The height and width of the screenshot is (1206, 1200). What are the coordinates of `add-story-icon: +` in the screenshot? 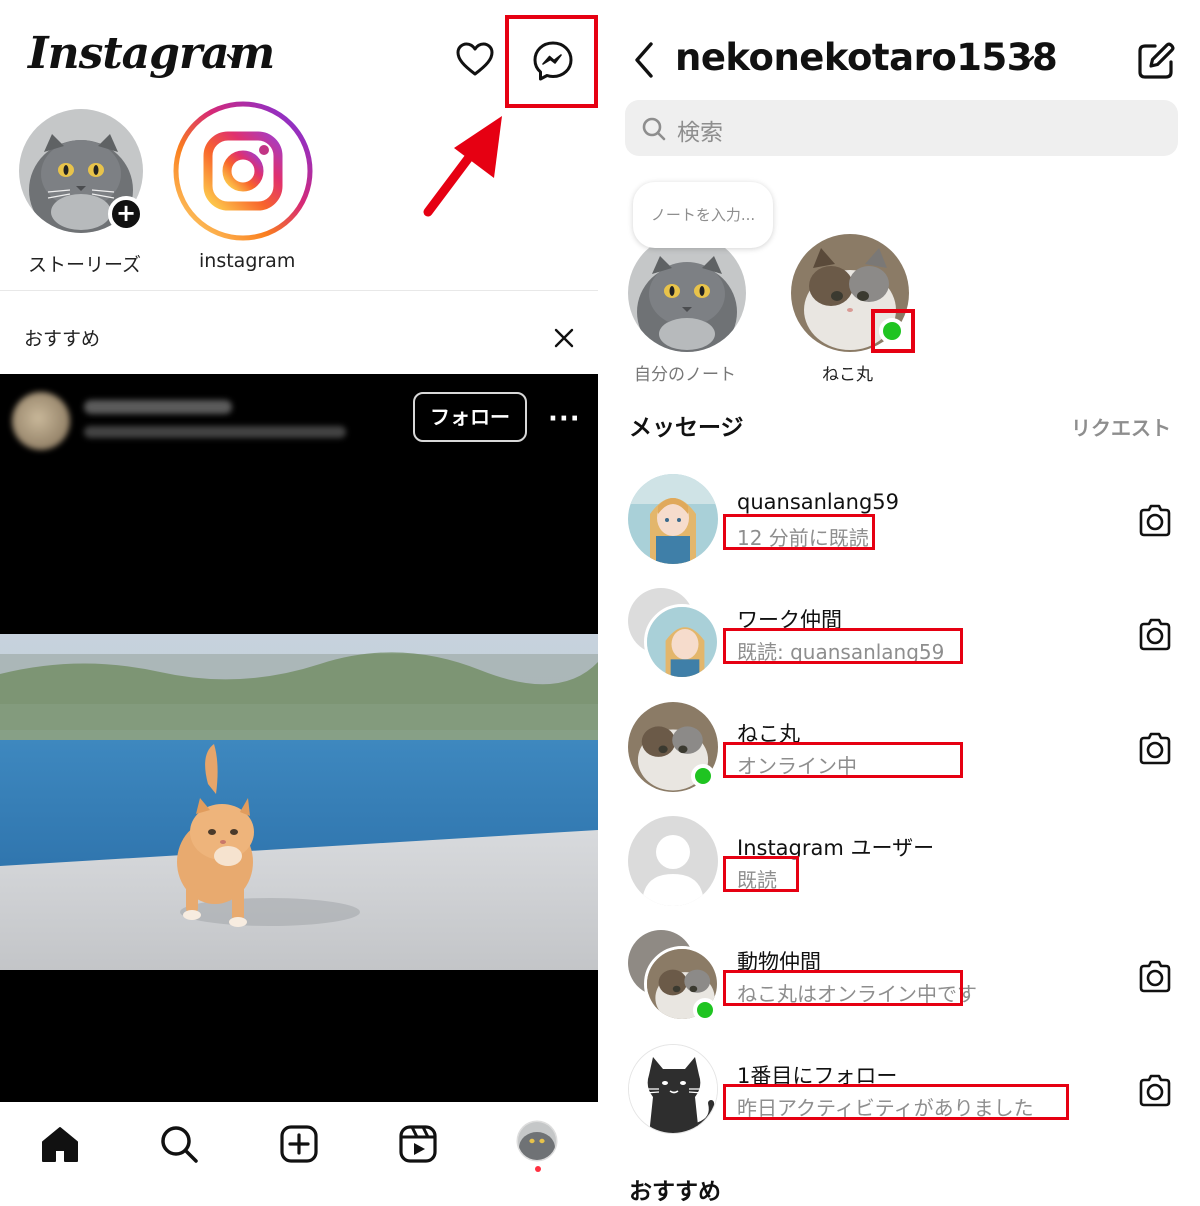 It's located at (126, 214).